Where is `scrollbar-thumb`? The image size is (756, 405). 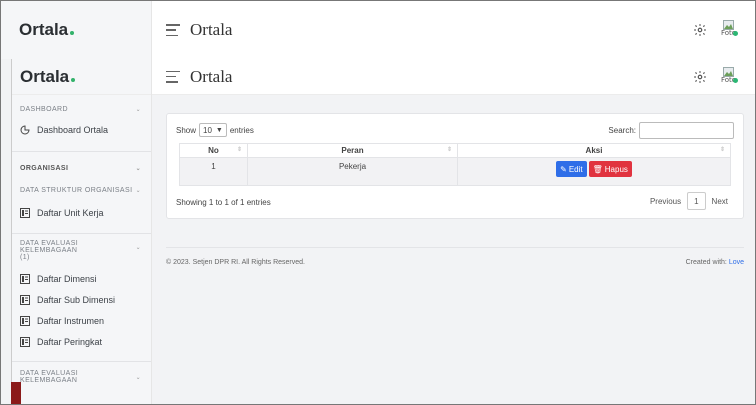 scrollbar-thumb is located at coordinates (16, 393).